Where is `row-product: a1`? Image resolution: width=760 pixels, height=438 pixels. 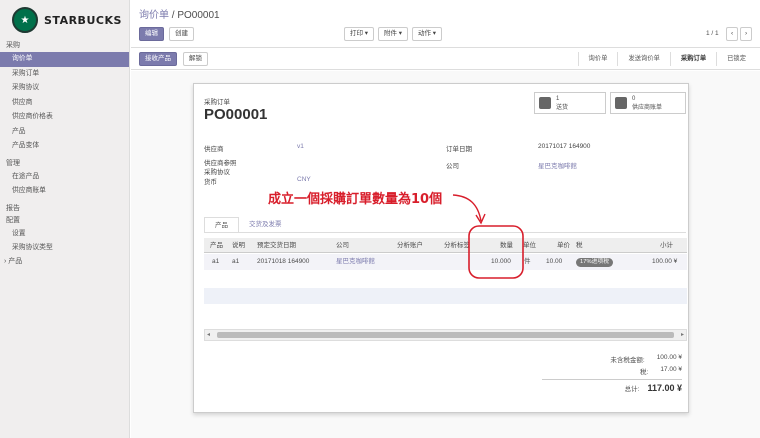
row-product: a1 is located at coordinates (216, 261).